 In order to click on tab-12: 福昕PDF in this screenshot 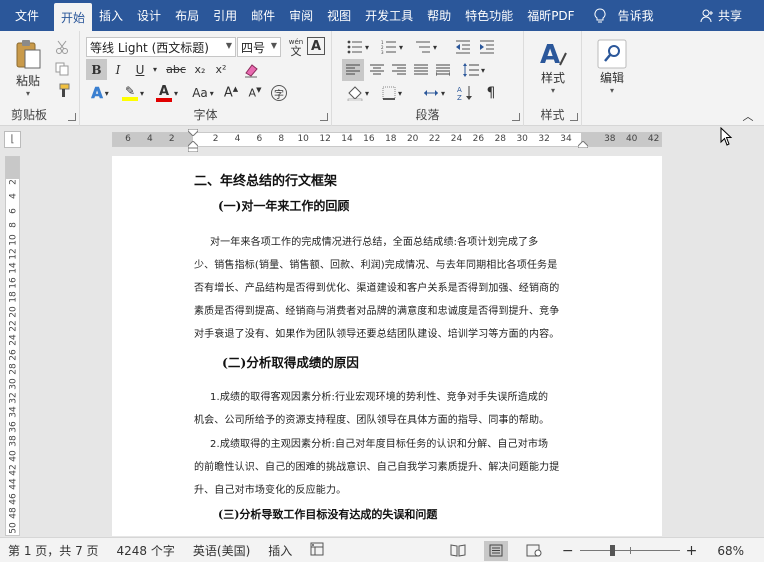, I will do `click(550, 15)`.